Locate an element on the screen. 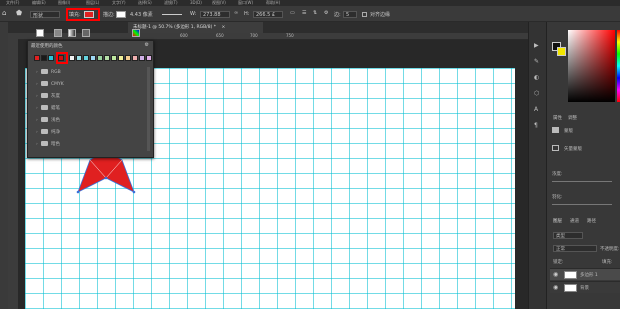 The image size is (620, 309). swatch-folder-light: › 浅色 is located at coordinates (91, 120).